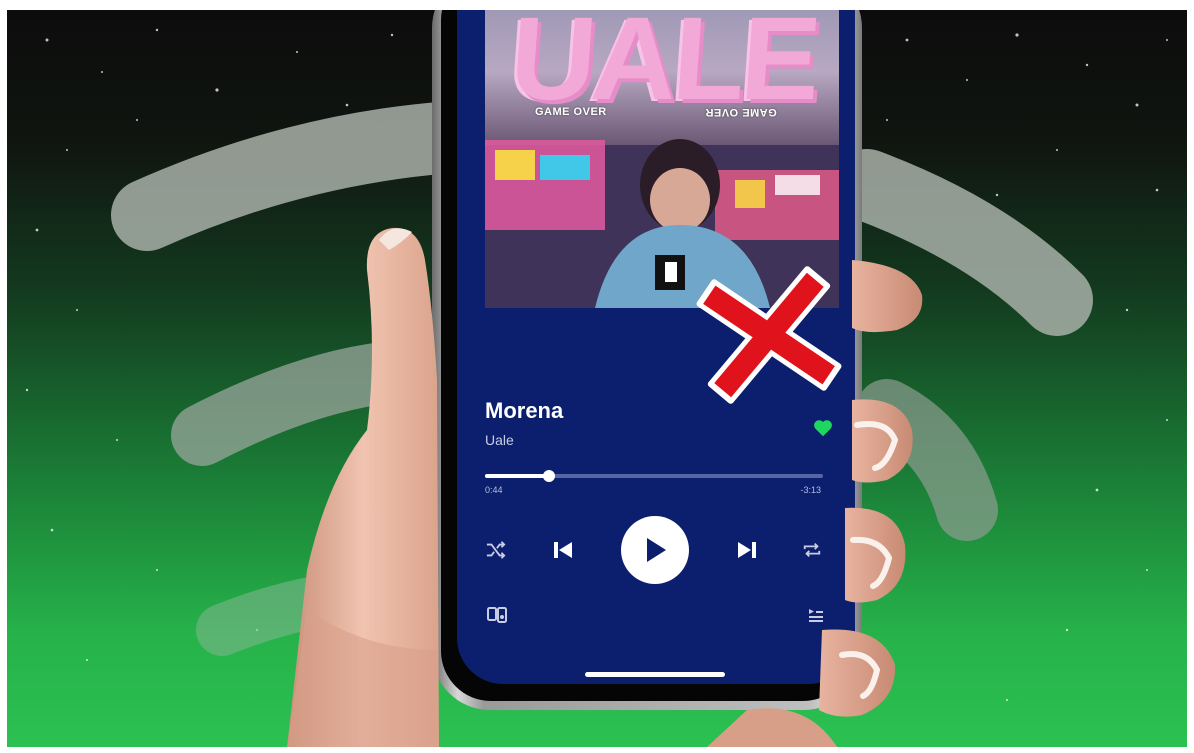 The width and height of the screenshot is (1194, 753). Describe the element at coordinates (499, 440) in the screenshot. I see `track-artist: Uale` at that location.